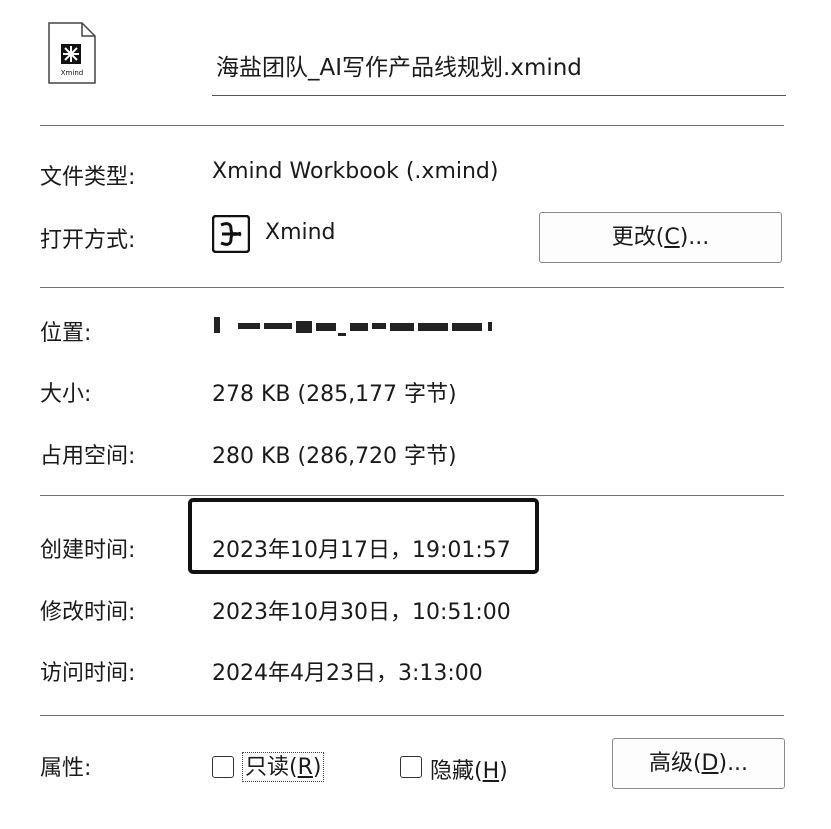  Describe the element at coordinates (283, 767) in the screenshot. I see `readonly-label: 只读(R)` at that location.